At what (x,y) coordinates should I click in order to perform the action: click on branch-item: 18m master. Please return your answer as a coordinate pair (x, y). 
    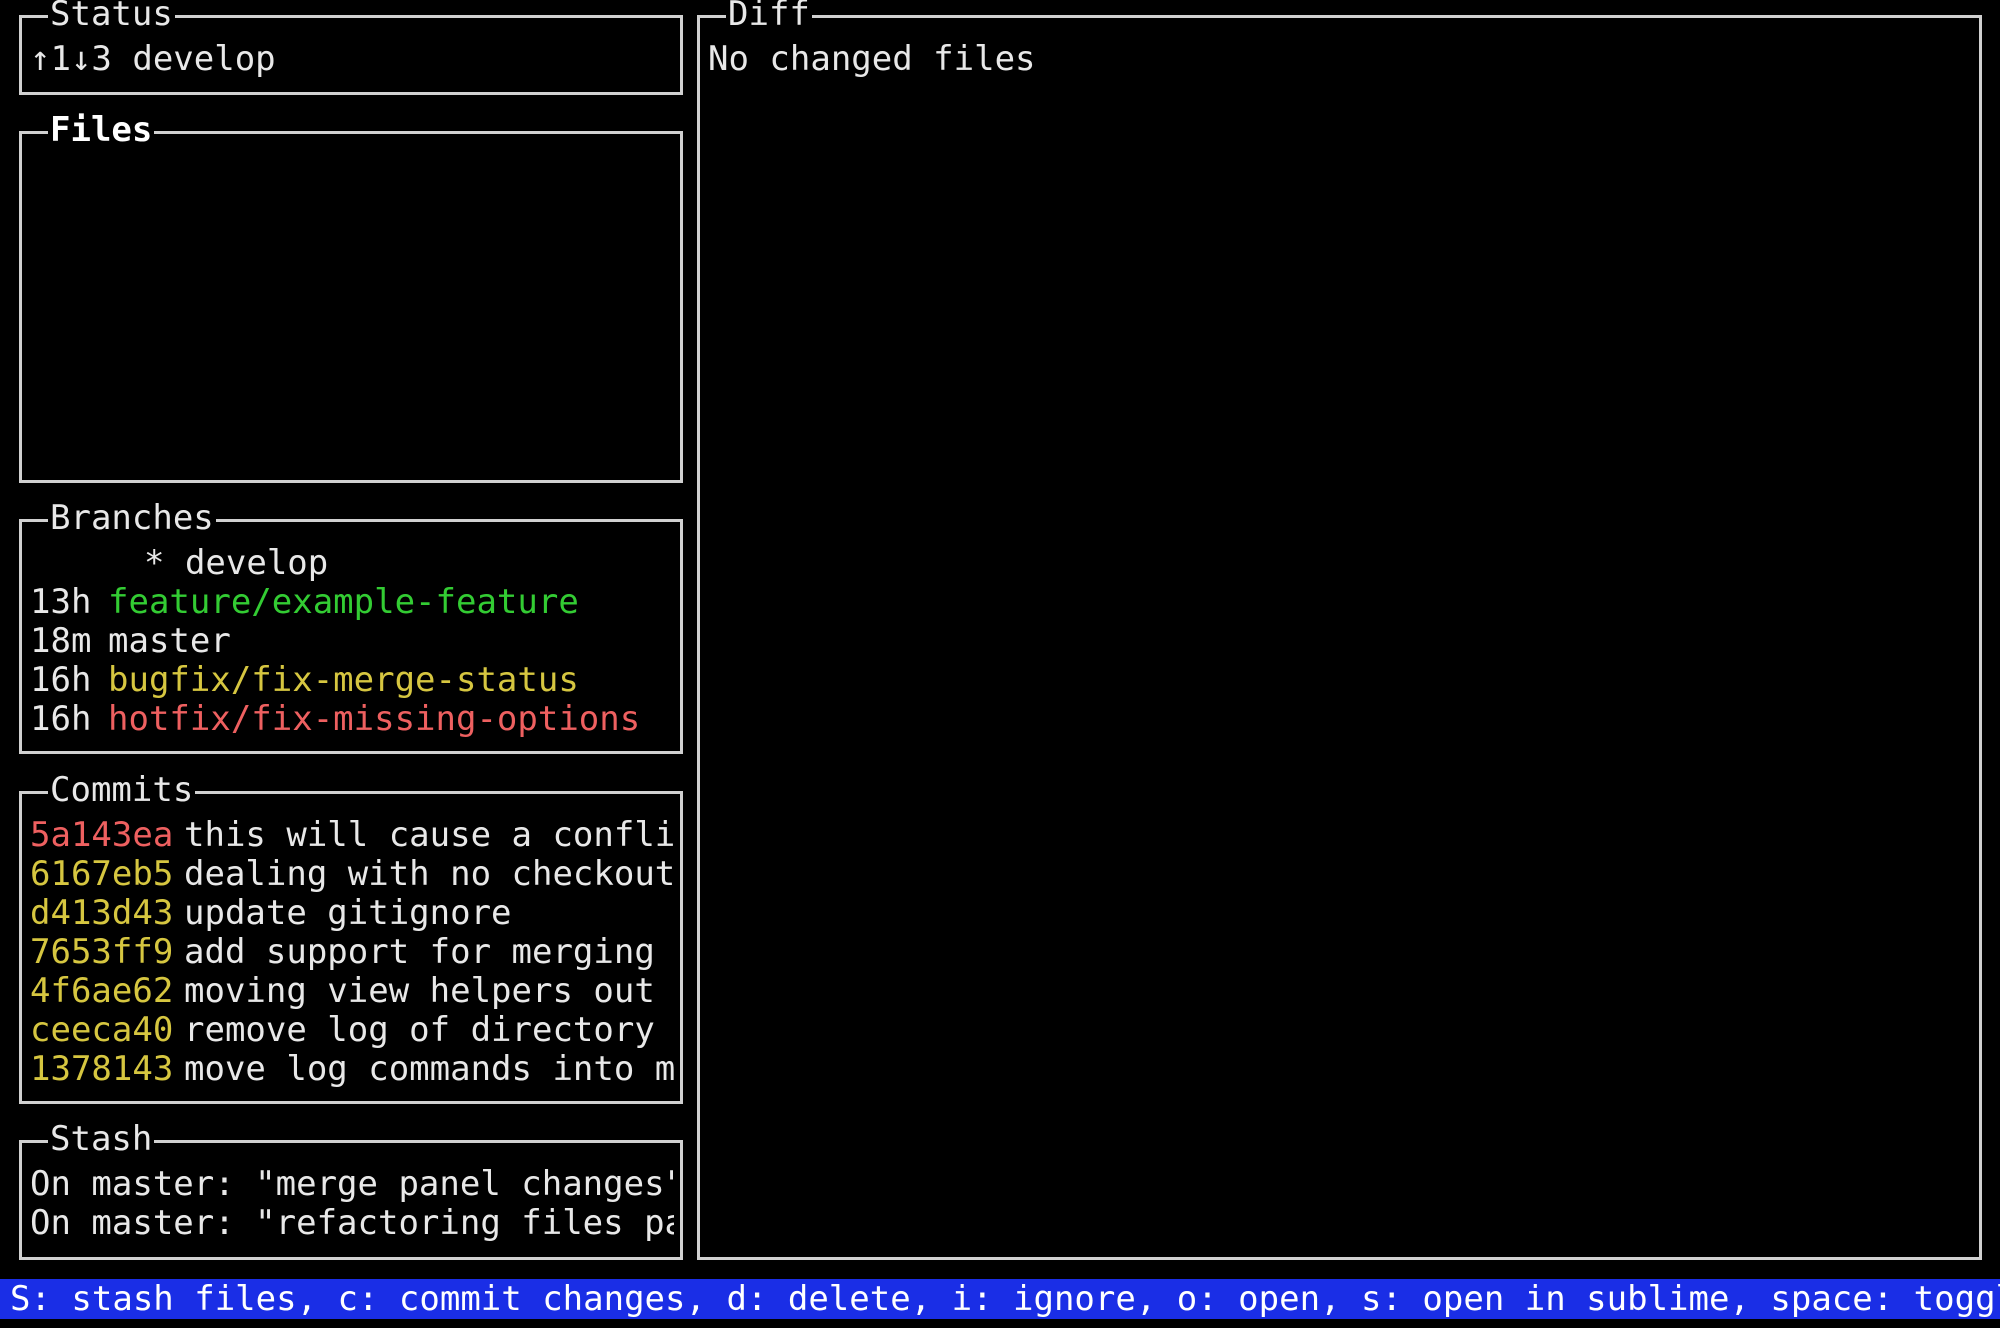
    Looking at the image, I should click on (352, 641).